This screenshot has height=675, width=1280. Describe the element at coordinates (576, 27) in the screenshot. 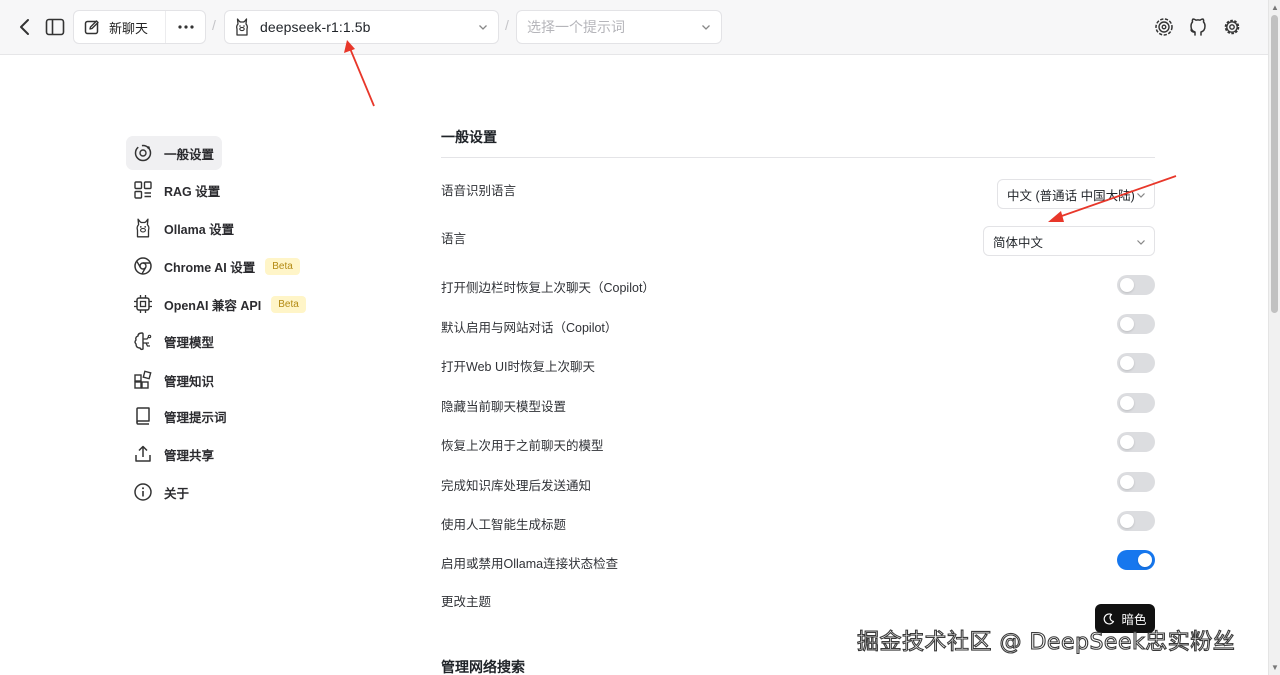

I see `prompt-placeholder: 选择一个提示词` at that location.